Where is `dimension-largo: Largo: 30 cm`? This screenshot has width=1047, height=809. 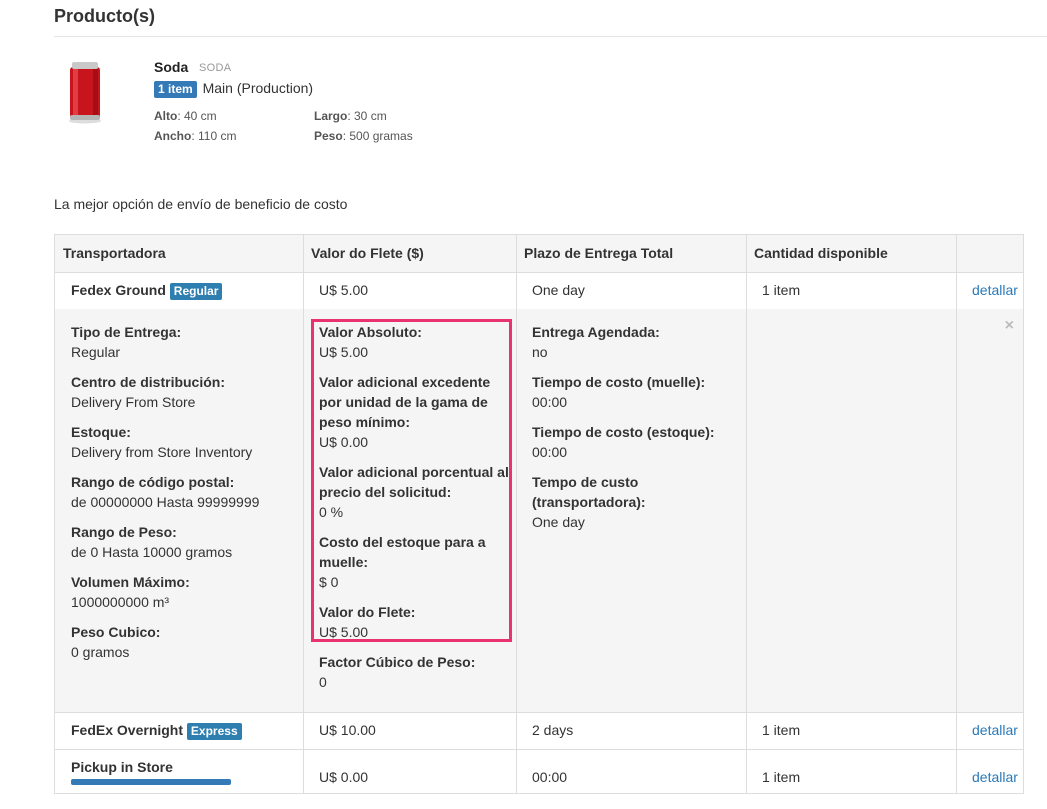
dimension-largo: Largo: 30 cm is located at coordinates (350, 116).